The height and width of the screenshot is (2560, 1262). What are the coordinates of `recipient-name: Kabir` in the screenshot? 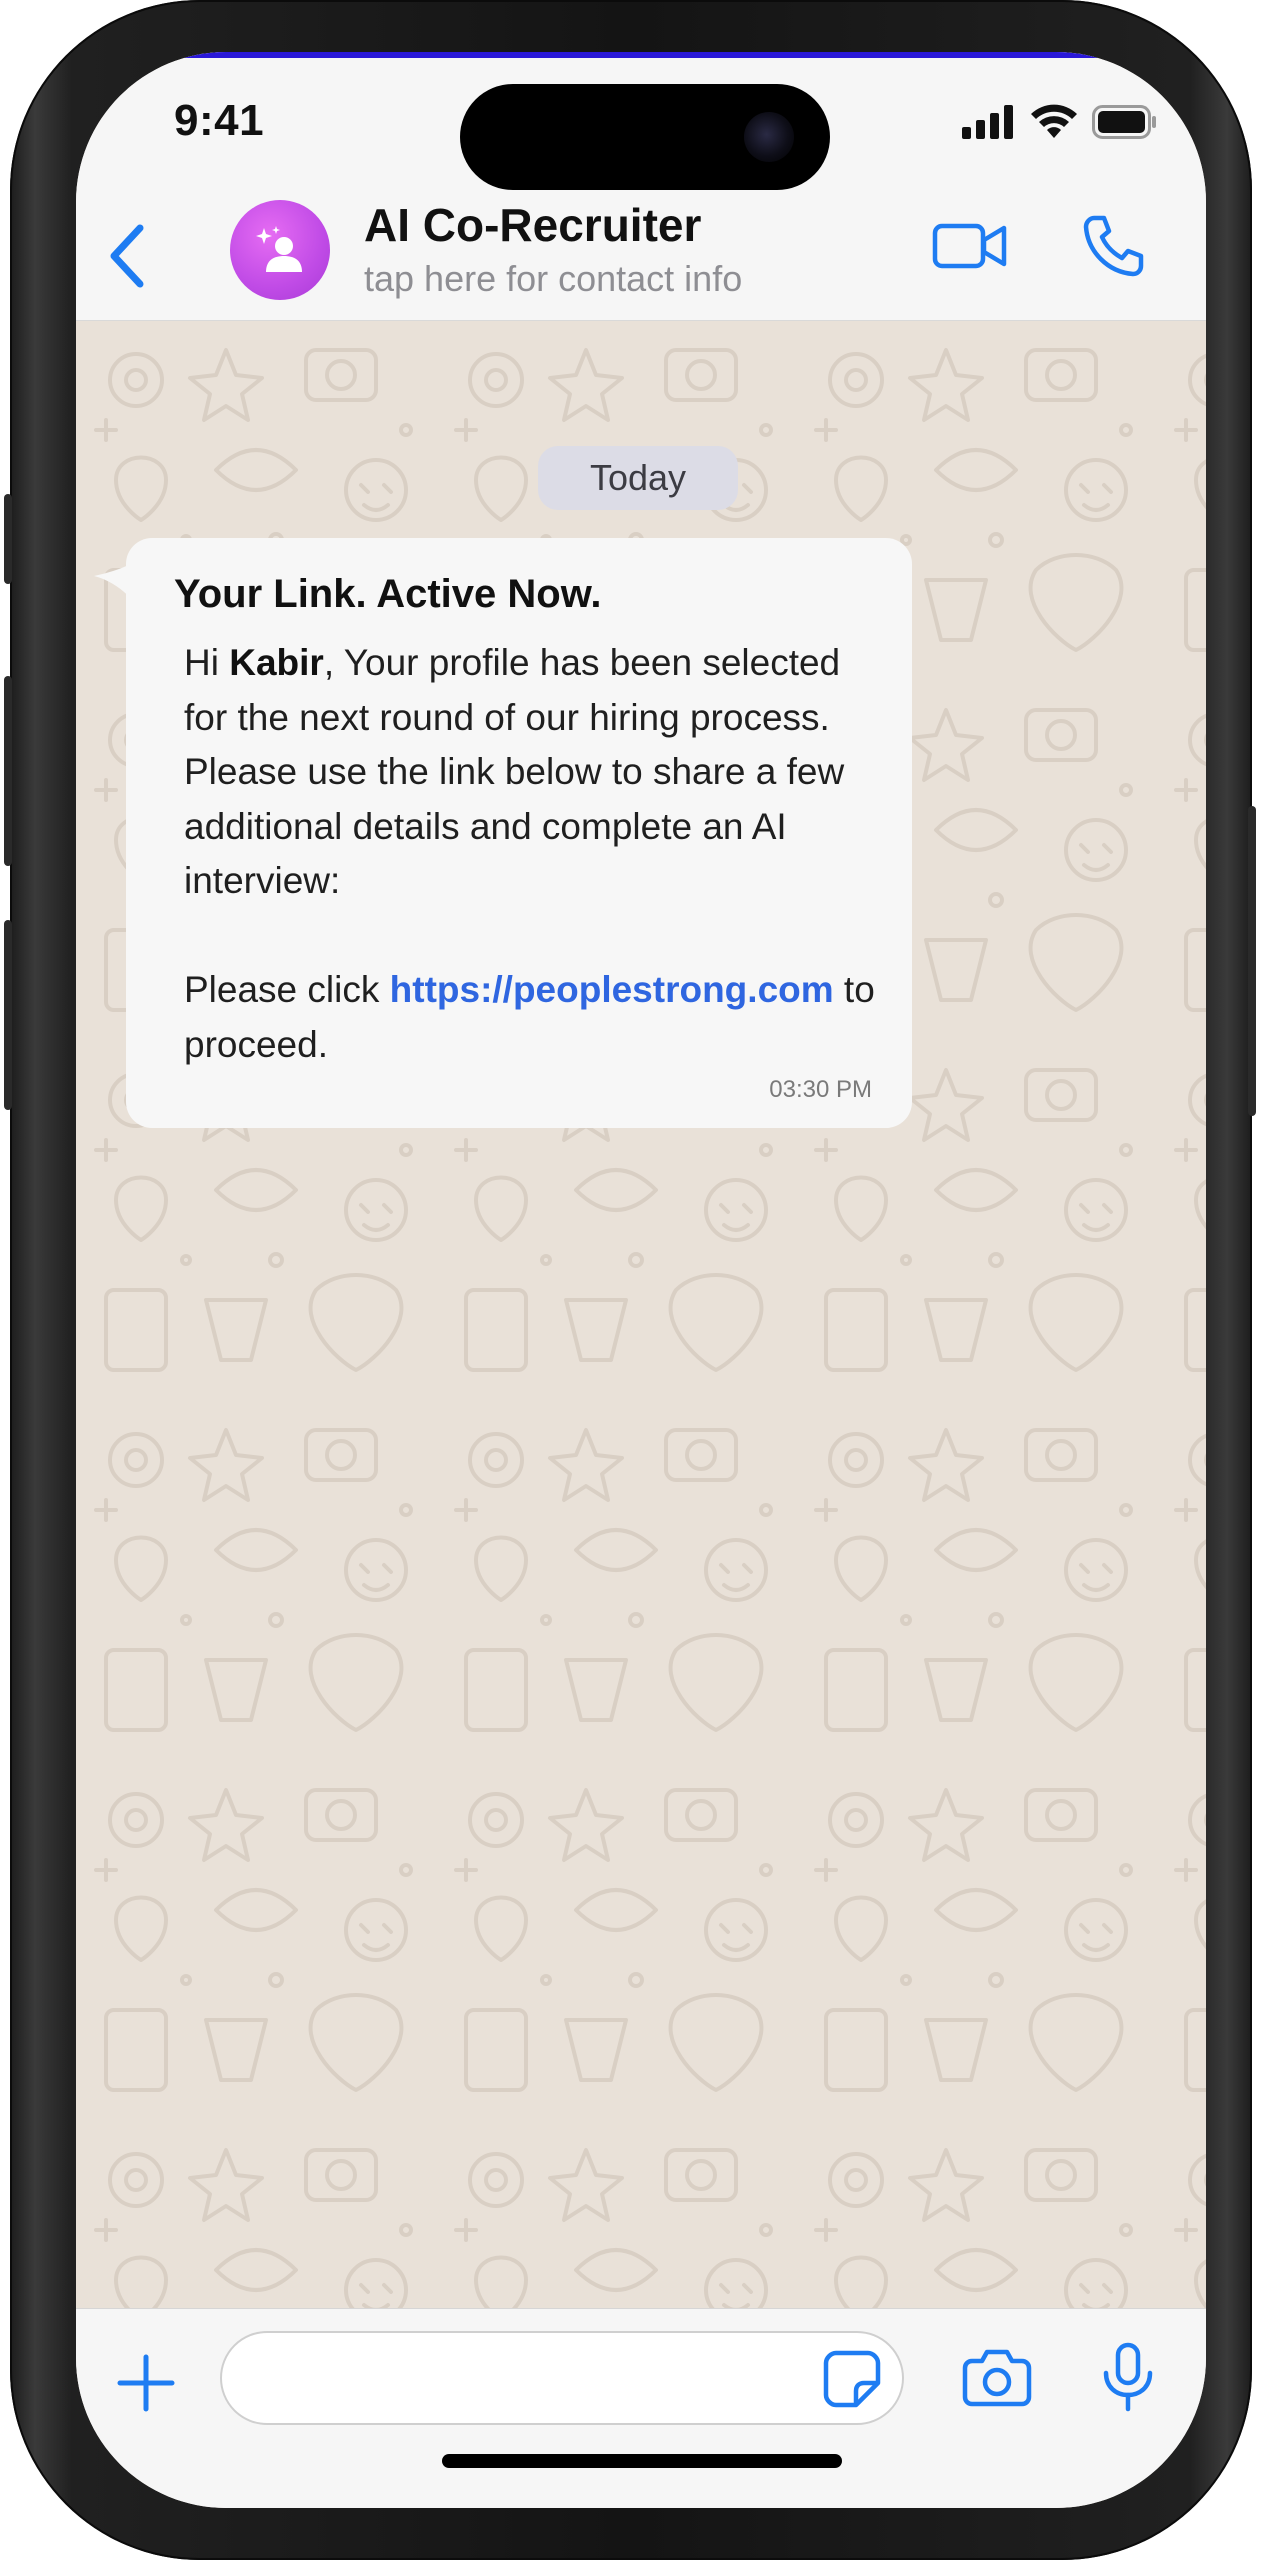 It's located at (276, 662).